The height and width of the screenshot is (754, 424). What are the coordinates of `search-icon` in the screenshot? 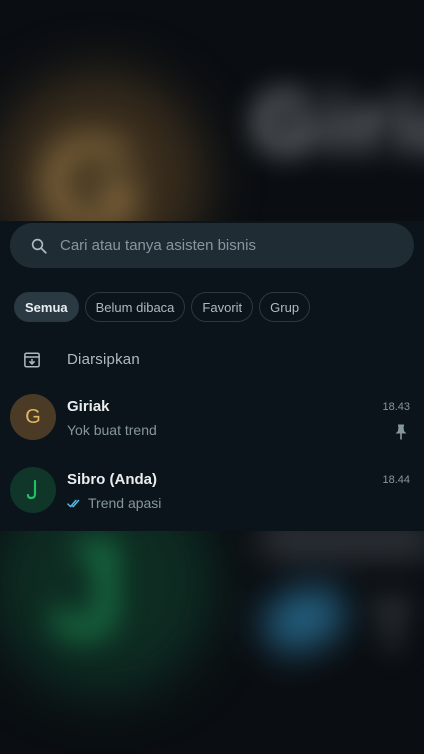 It's located at (39, 246).